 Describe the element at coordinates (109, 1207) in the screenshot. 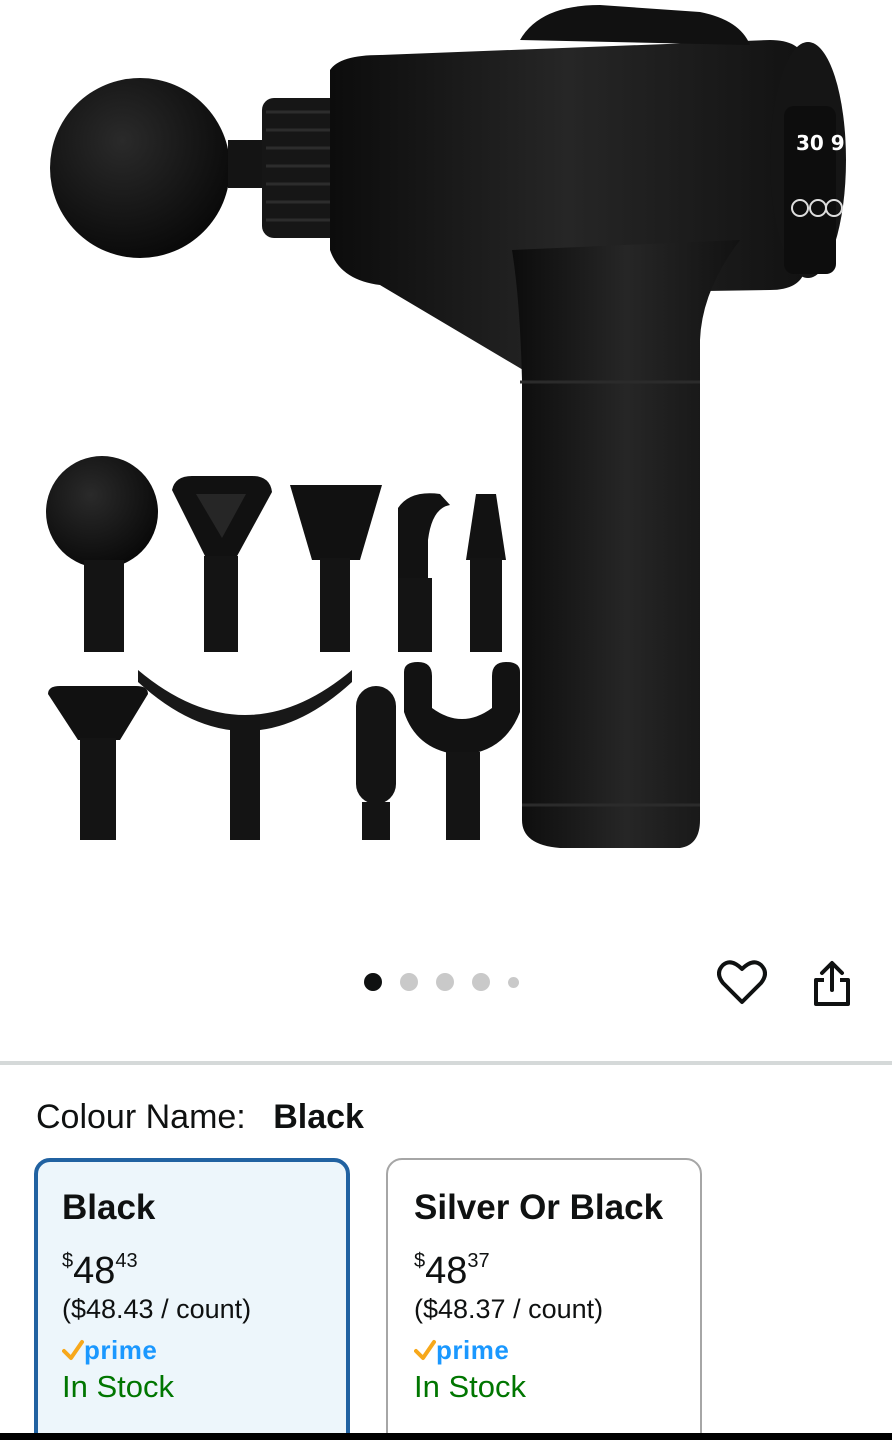

I see `variant-name: Black` at that location.